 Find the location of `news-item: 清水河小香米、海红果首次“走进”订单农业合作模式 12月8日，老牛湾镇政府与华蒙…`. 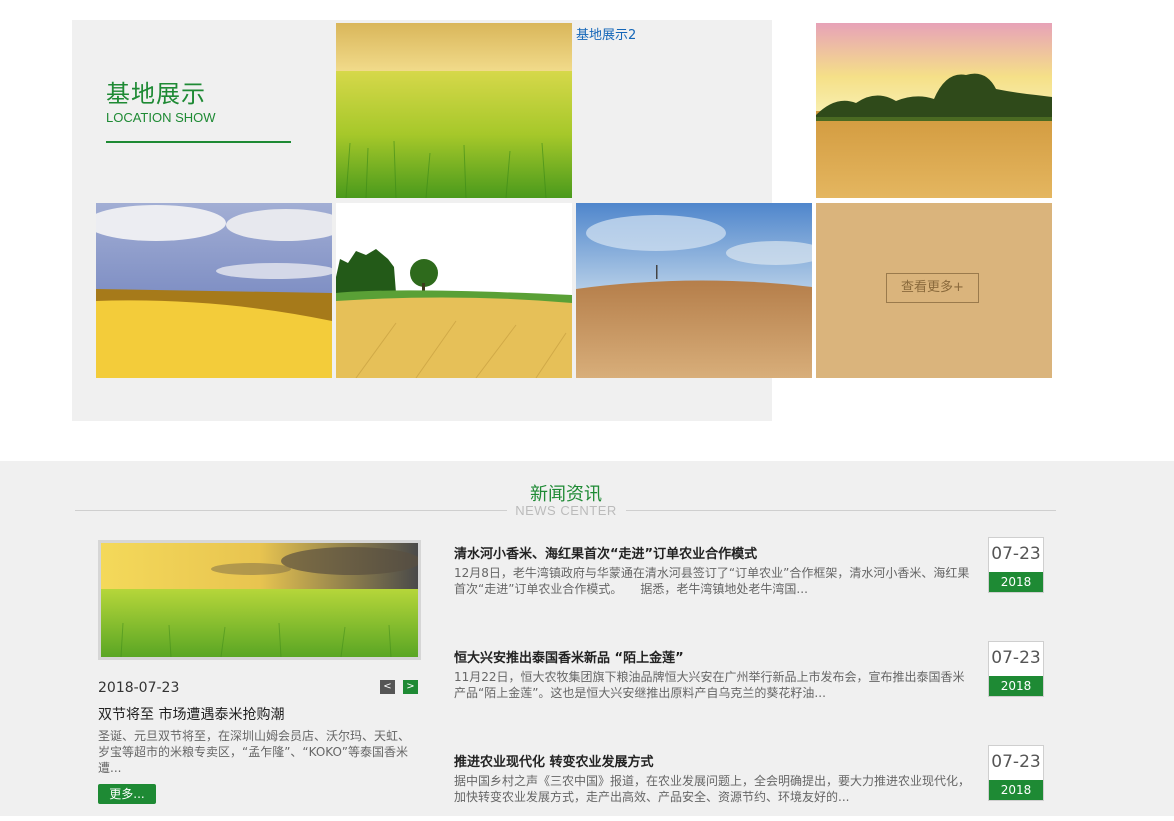

news-item: 清水河小香米、海红果首次“走进”订单农业合作模式 12月8日，老牛湾镇政府与华蒙… is located at coordinates (754, 575).